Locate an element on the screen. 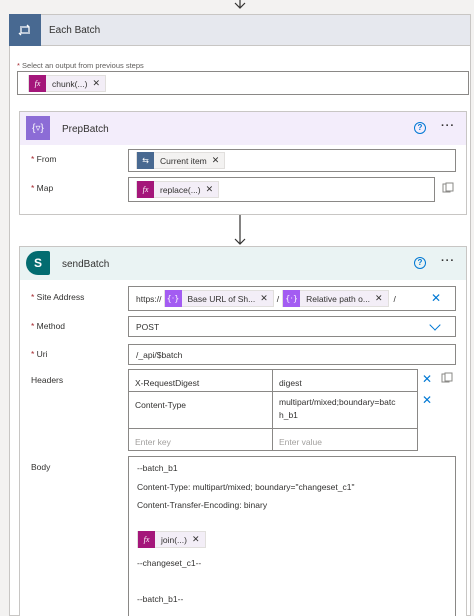  select-output-field: fx chunk(...) ✕ is located at coordinates (243, 83).